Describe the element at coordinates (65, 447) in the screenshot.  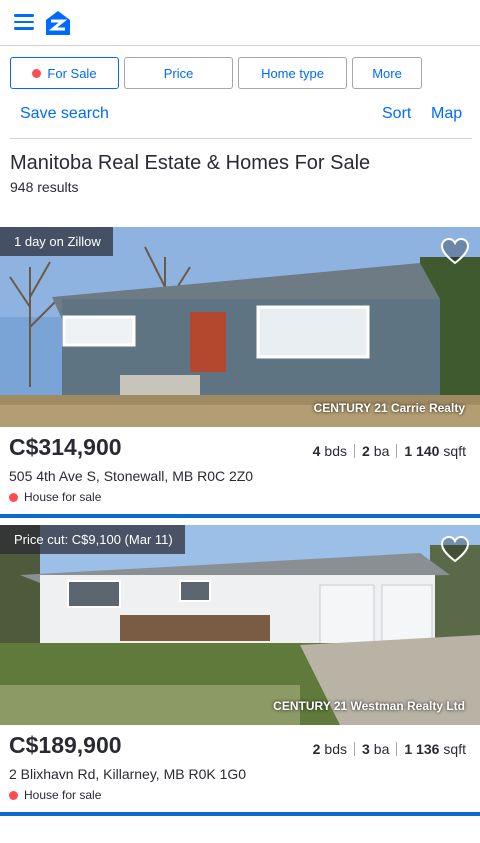
I see `listing-price: C$314,900` at that location.